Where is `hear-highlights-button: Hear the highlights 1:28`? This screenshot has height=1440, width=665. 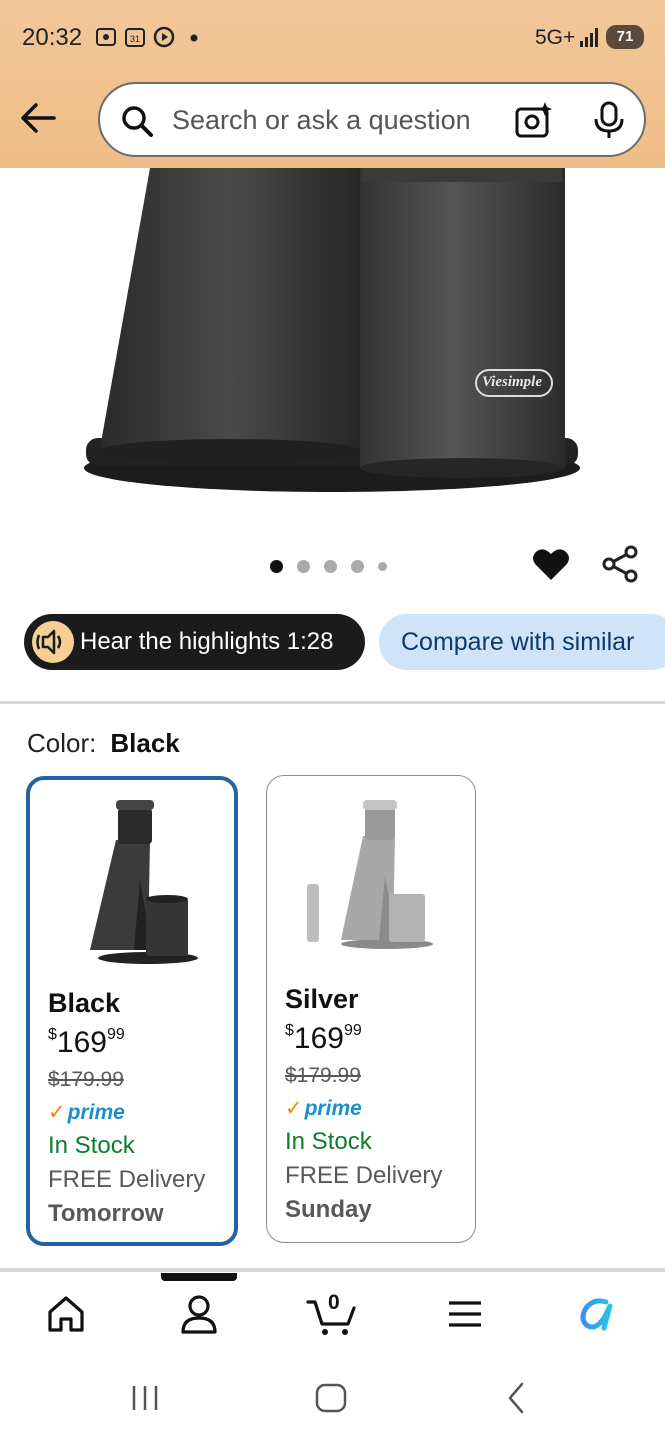 hear-highlights-button: Hear the highlights 1:28 is located at coordinates (194, 642).